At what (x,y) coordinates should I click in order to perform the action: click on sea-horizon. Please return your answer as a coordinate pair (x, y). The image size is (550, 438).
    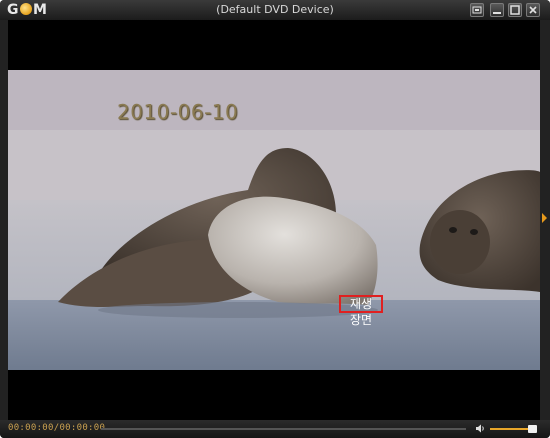
    Looking at the image, I should click on (274, 100).